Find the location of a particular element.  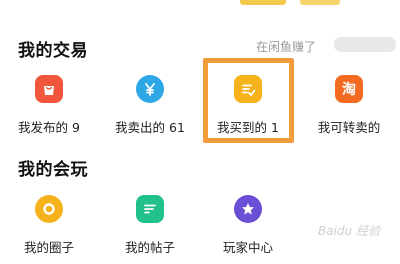

earnings-promo-text: 在闲鱼赚了 is located at coordinates (286, 46).